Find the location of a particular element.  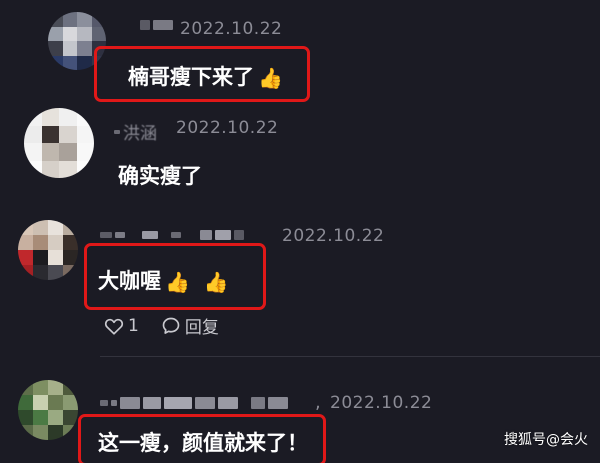

reply-button: 回复 is located at coordinates (190, 325).